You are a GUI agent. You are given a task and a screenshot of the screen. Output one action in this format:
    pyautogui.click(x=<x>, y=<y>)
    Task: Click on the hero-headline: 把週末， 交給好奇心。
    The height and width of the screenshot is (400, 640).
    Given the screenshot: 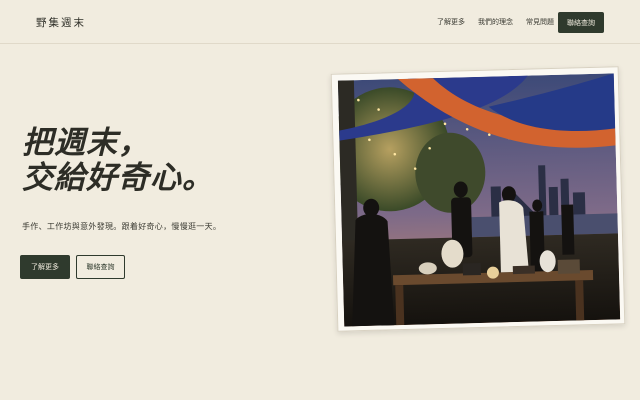 What is the action you would take?
    pyautogui.click(x=118, y=161)
    